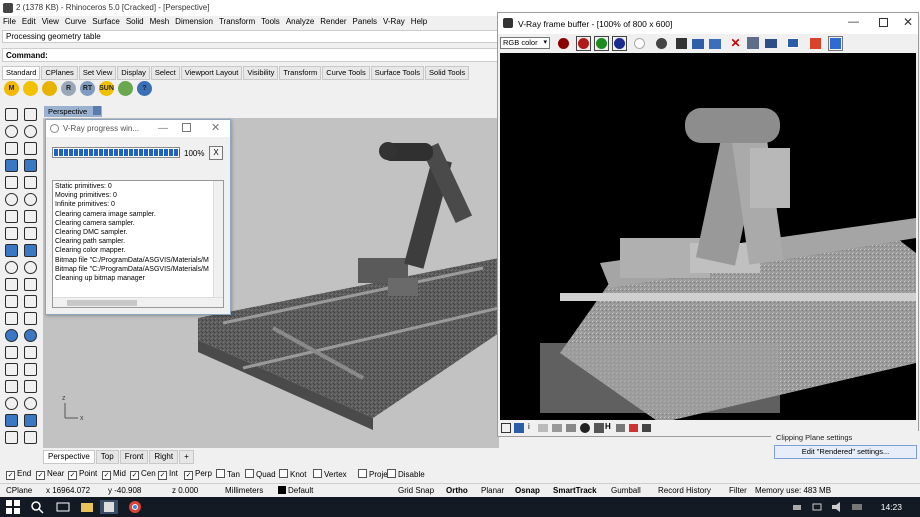 This screenshot has width=920, height=517. What do you see at coordinates (817, 507) in the screenshot?
I see `network-icon` at bounding box center [817, 507].